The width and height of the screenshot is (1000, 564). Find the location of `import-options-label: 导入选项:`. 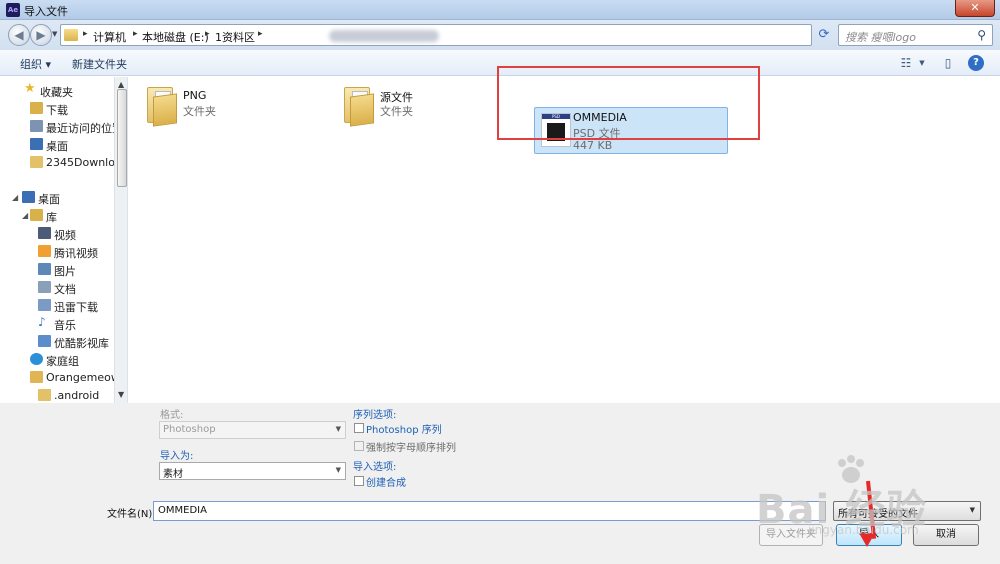

import-options-label: 导入选项: is located at coordinates (375, 467).